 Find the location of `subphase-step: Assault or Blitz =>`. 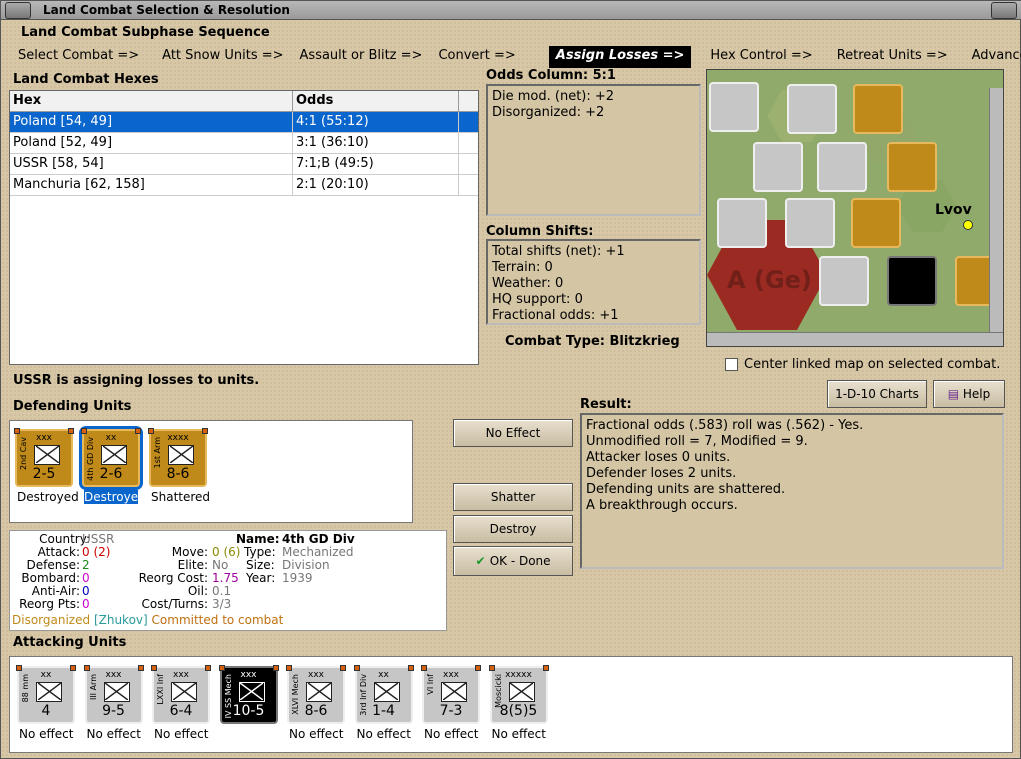

subphase-step: Assault or Blitz => is located at coordinates (361, 57).